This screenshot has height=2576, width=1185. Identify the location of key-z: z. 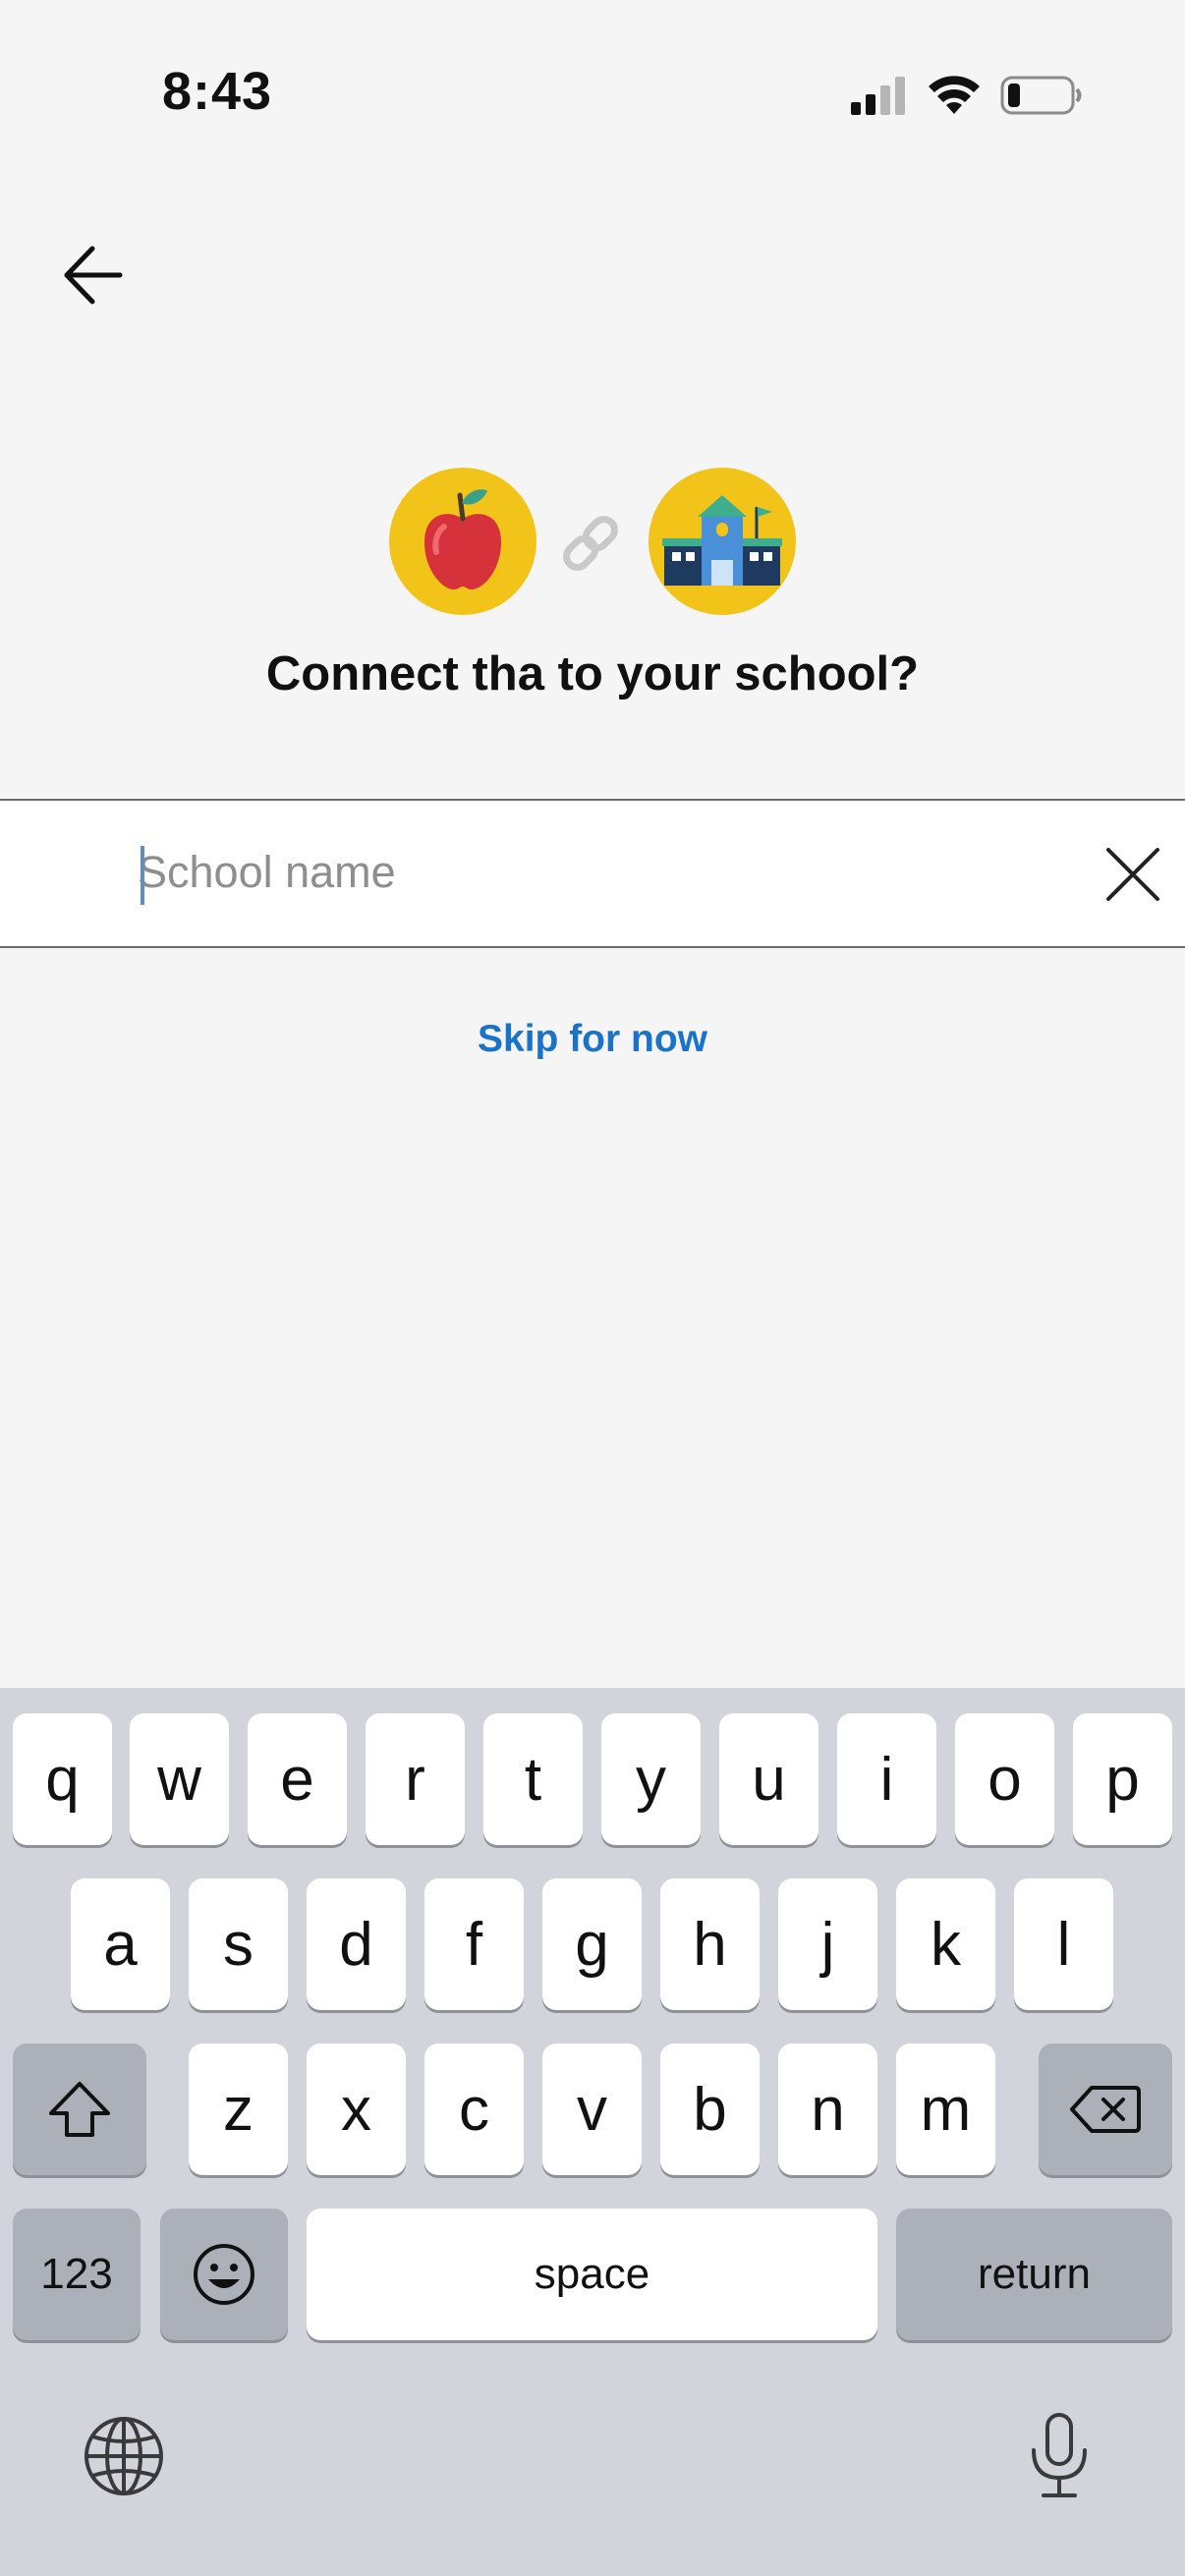
(239, 2109).